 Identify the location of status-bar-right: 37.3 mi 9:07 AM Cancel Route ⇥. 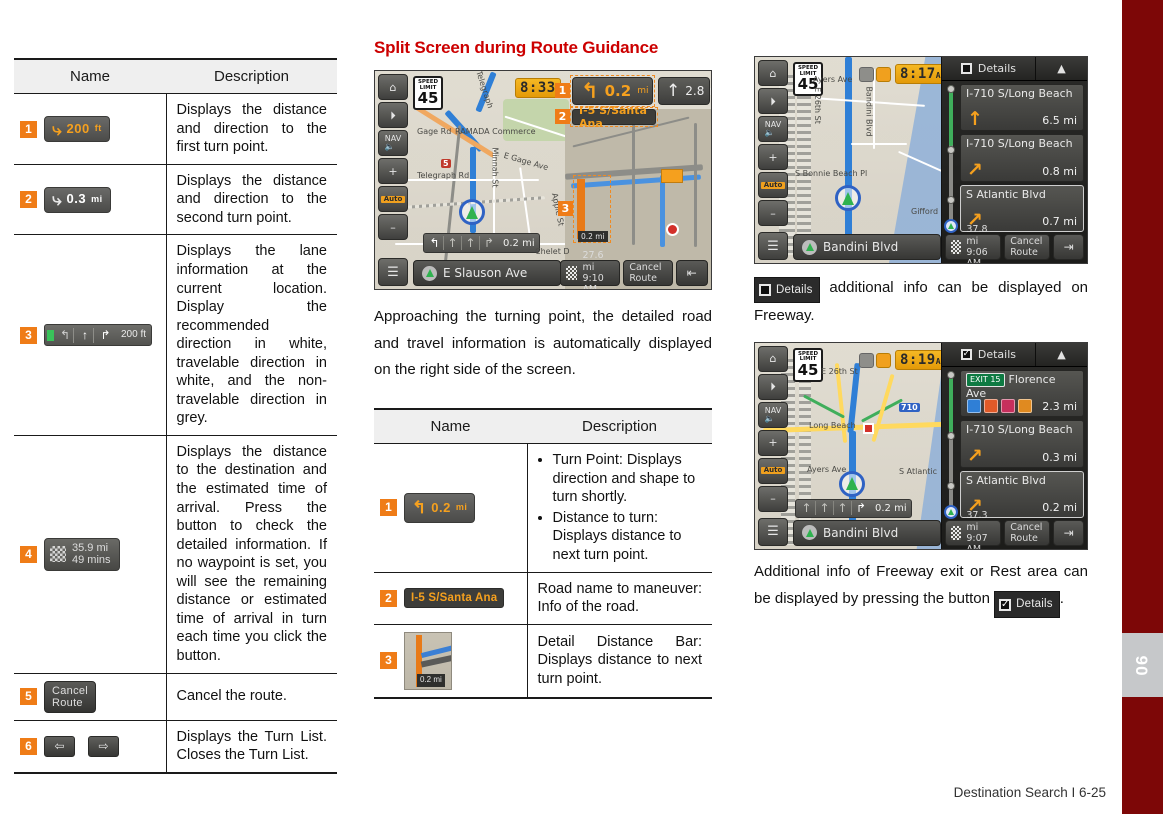
(1014, 529).